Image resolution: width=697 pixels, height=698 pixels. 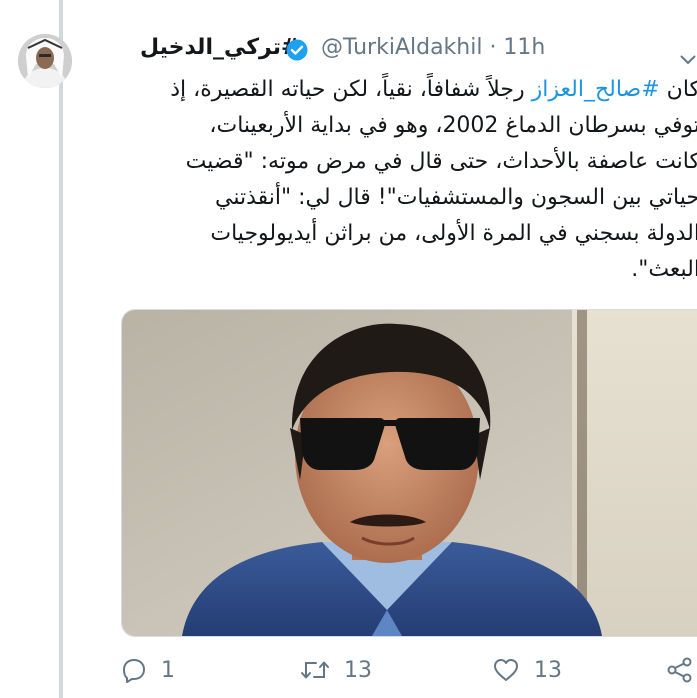 What do you see at coordinates (688, 53) in the screenshot?
I see `chevron-down-icon` at bounding box center [688, 53].